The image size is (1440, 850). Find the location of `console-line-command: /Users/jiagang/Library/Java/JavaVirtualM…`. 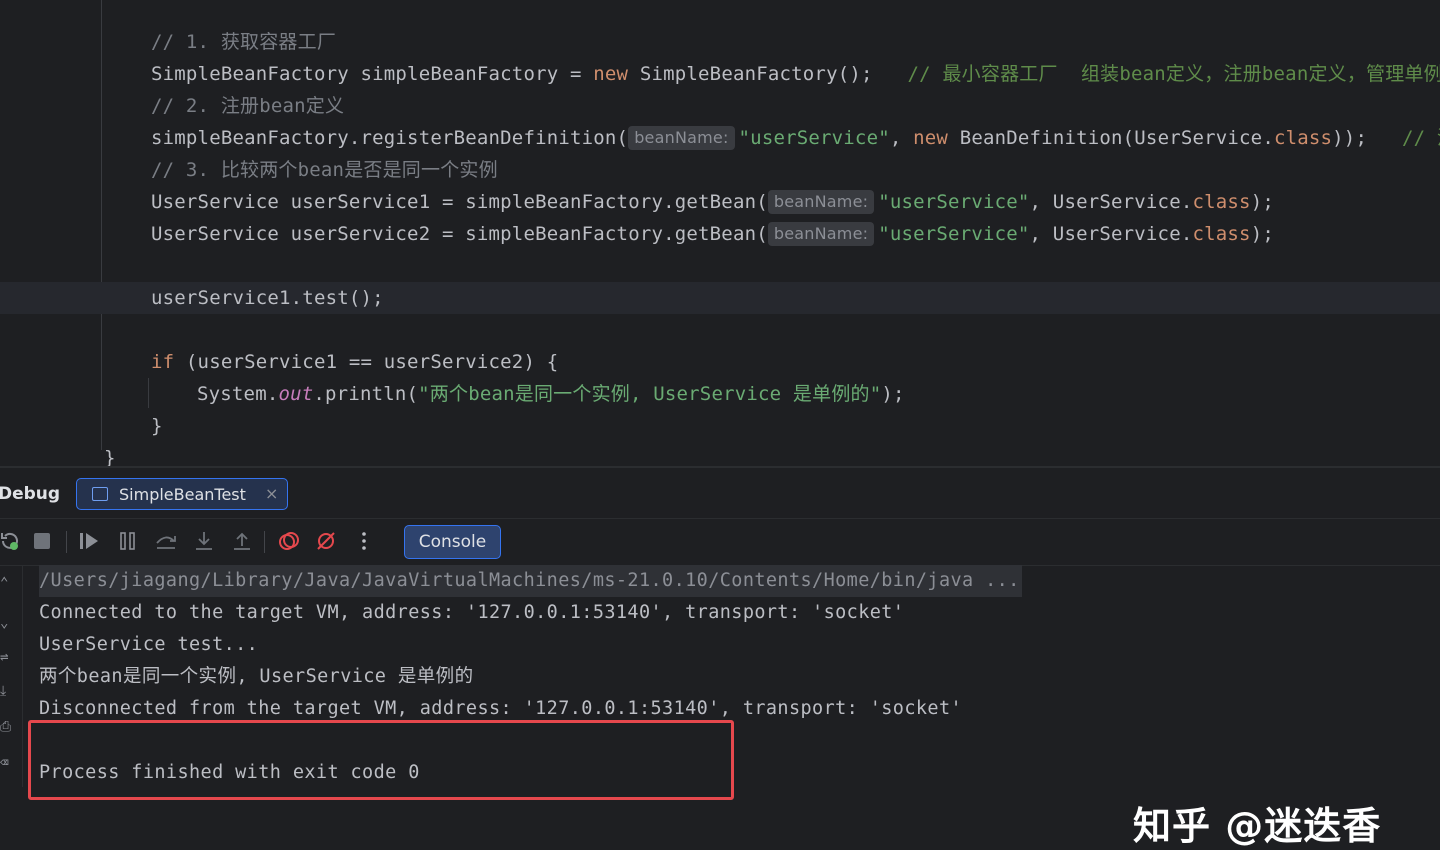

console-line-command: /Users/jiagang/Library/Java/JavaVirtualM… is located at coordinates (530, 581).